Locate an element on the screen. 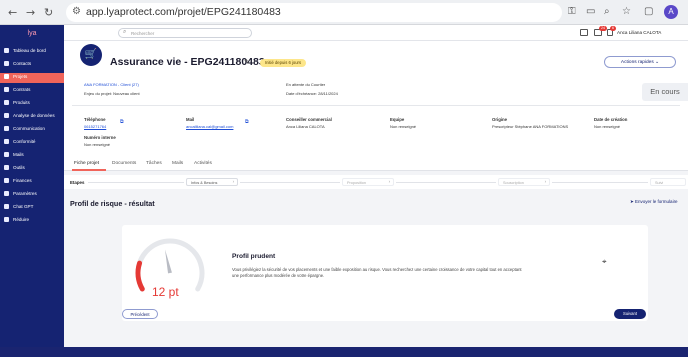  steps-label: Etapes is located at coordinates (77, 182).